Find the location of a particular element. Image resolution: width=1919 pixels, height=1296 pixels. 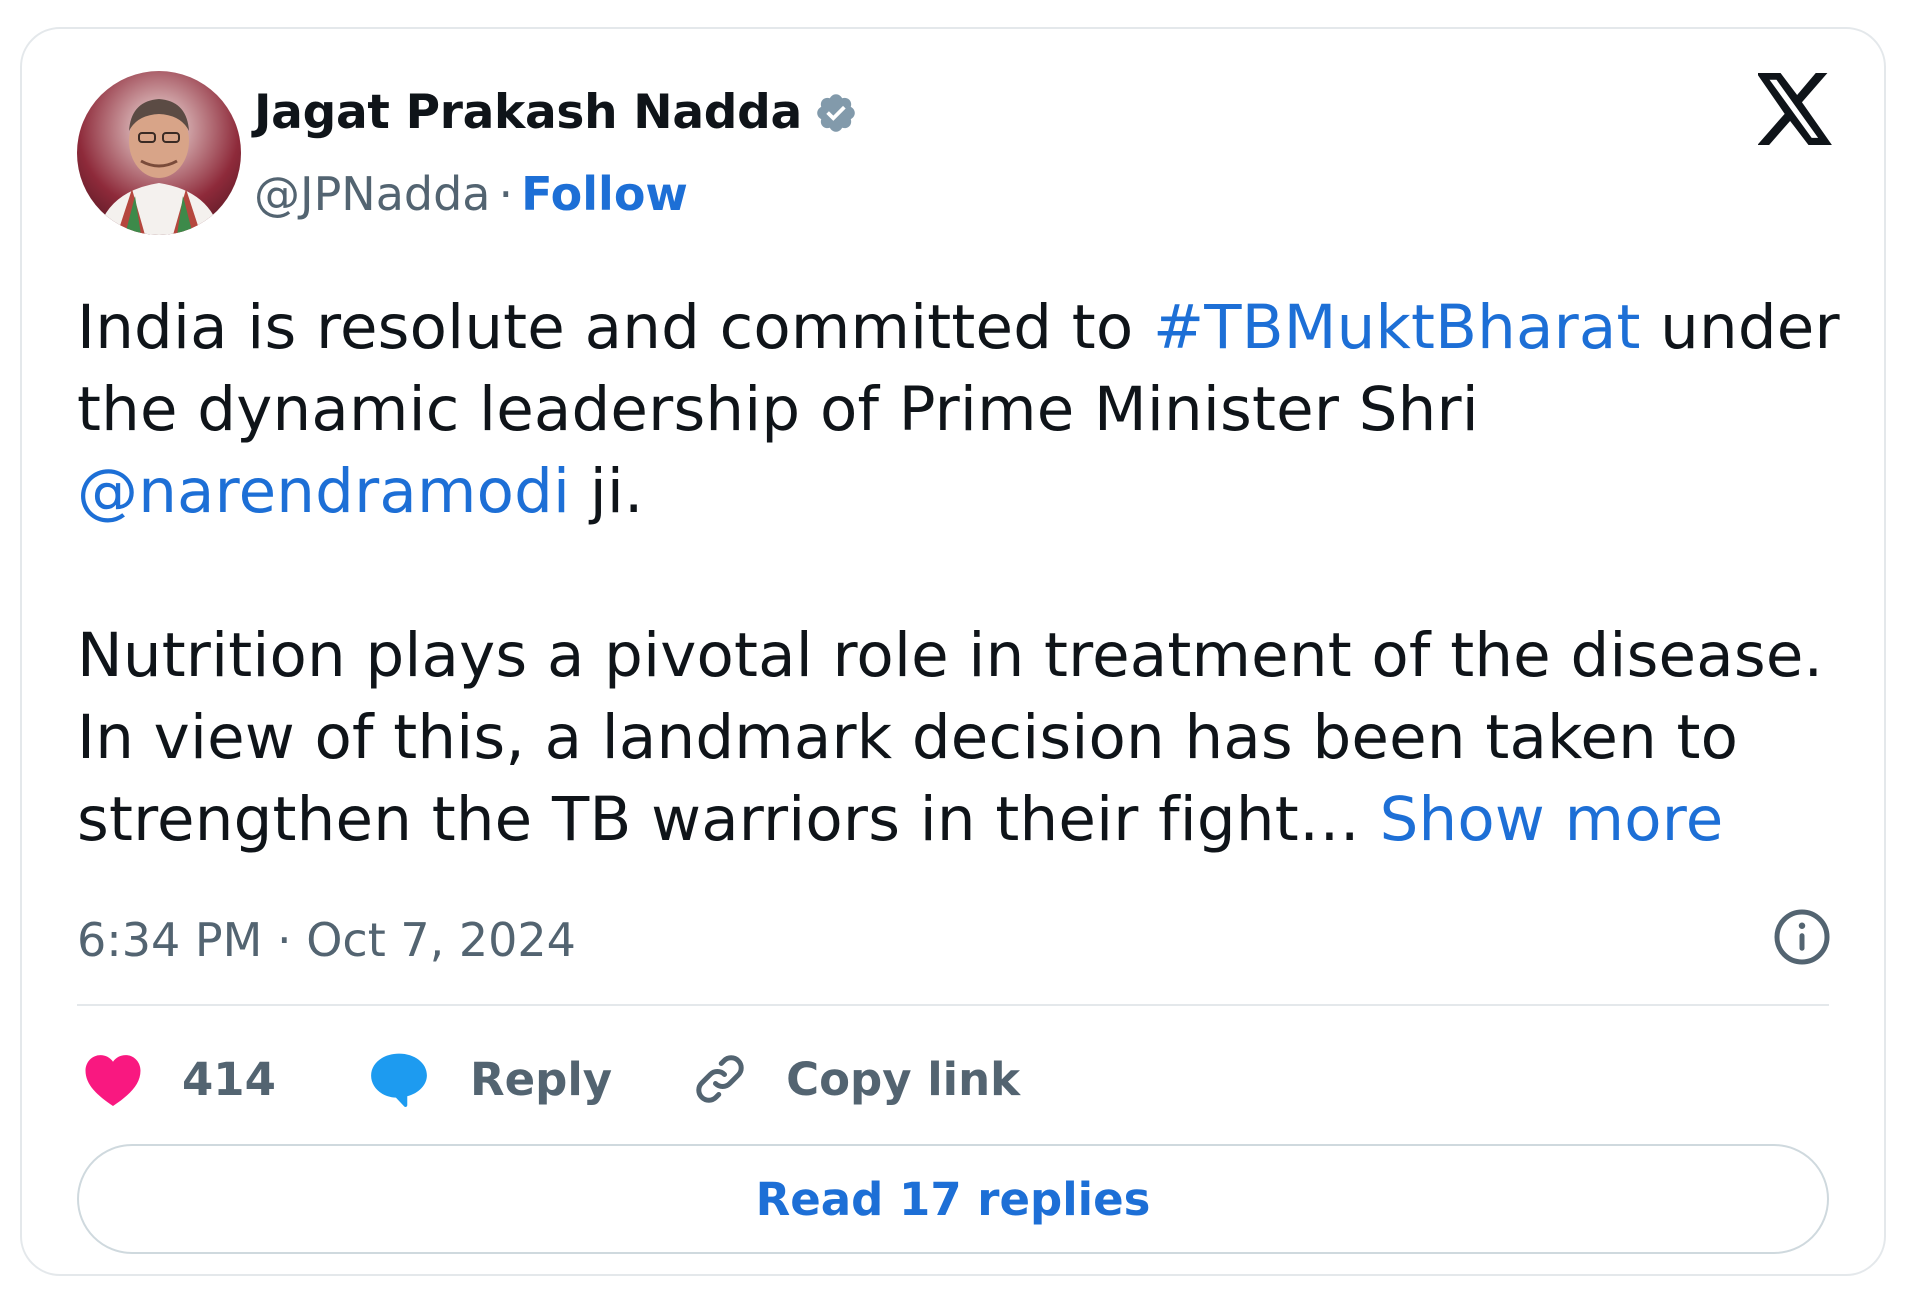

action-bar: 414 Reply Copy link is located at coordinates (551, 1079).